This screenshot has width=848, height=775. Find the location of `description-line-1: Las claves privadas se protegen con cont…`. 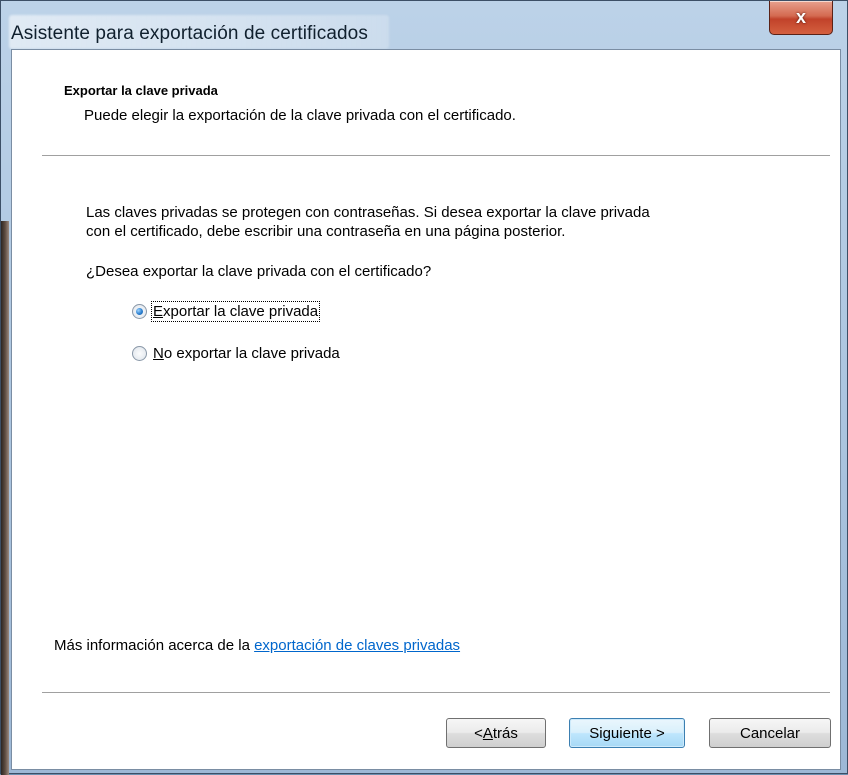

description-line-1: Las claves privadas se protegen con cont… is located at coordinates (368, 212).